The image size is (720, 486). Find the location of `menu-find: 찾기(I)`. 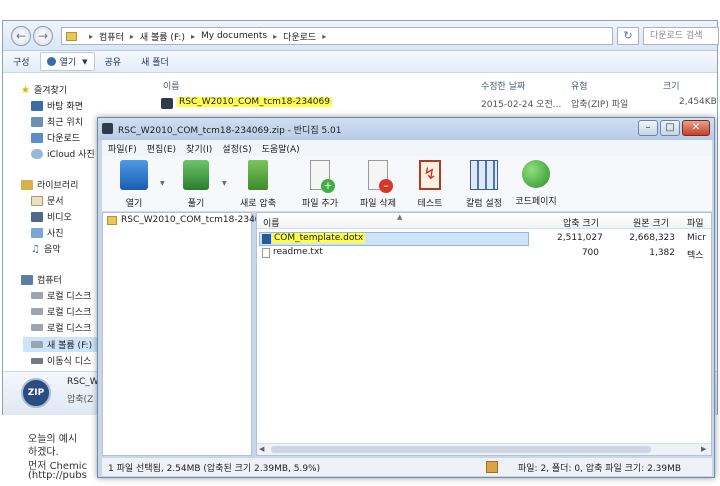

menu-find: 찾기(I) is located at coordinates (199, 148).